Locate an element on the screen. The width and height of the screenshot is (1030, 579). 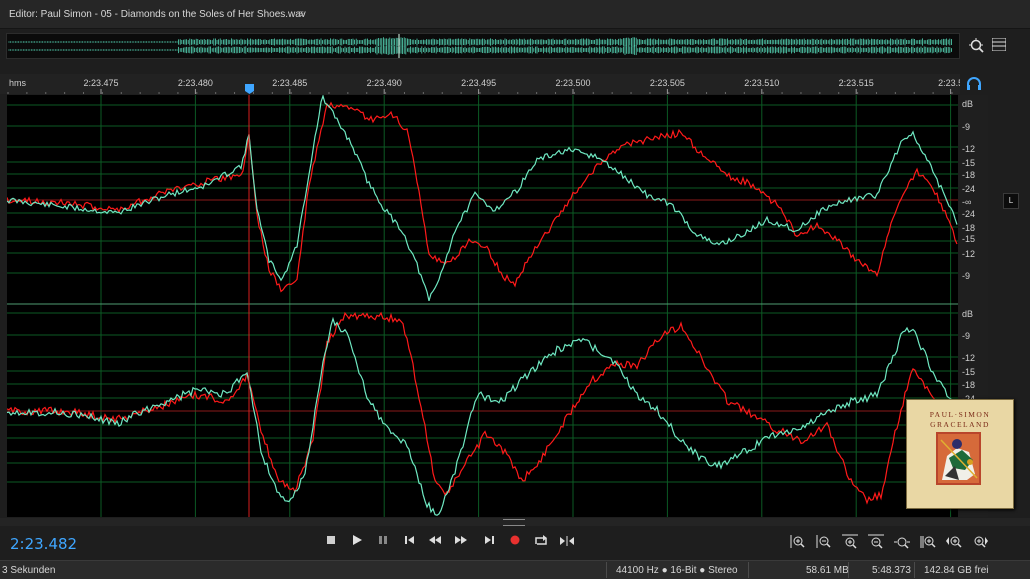
zoom-out-amplitude-icon is located at coordinates (823, 541).